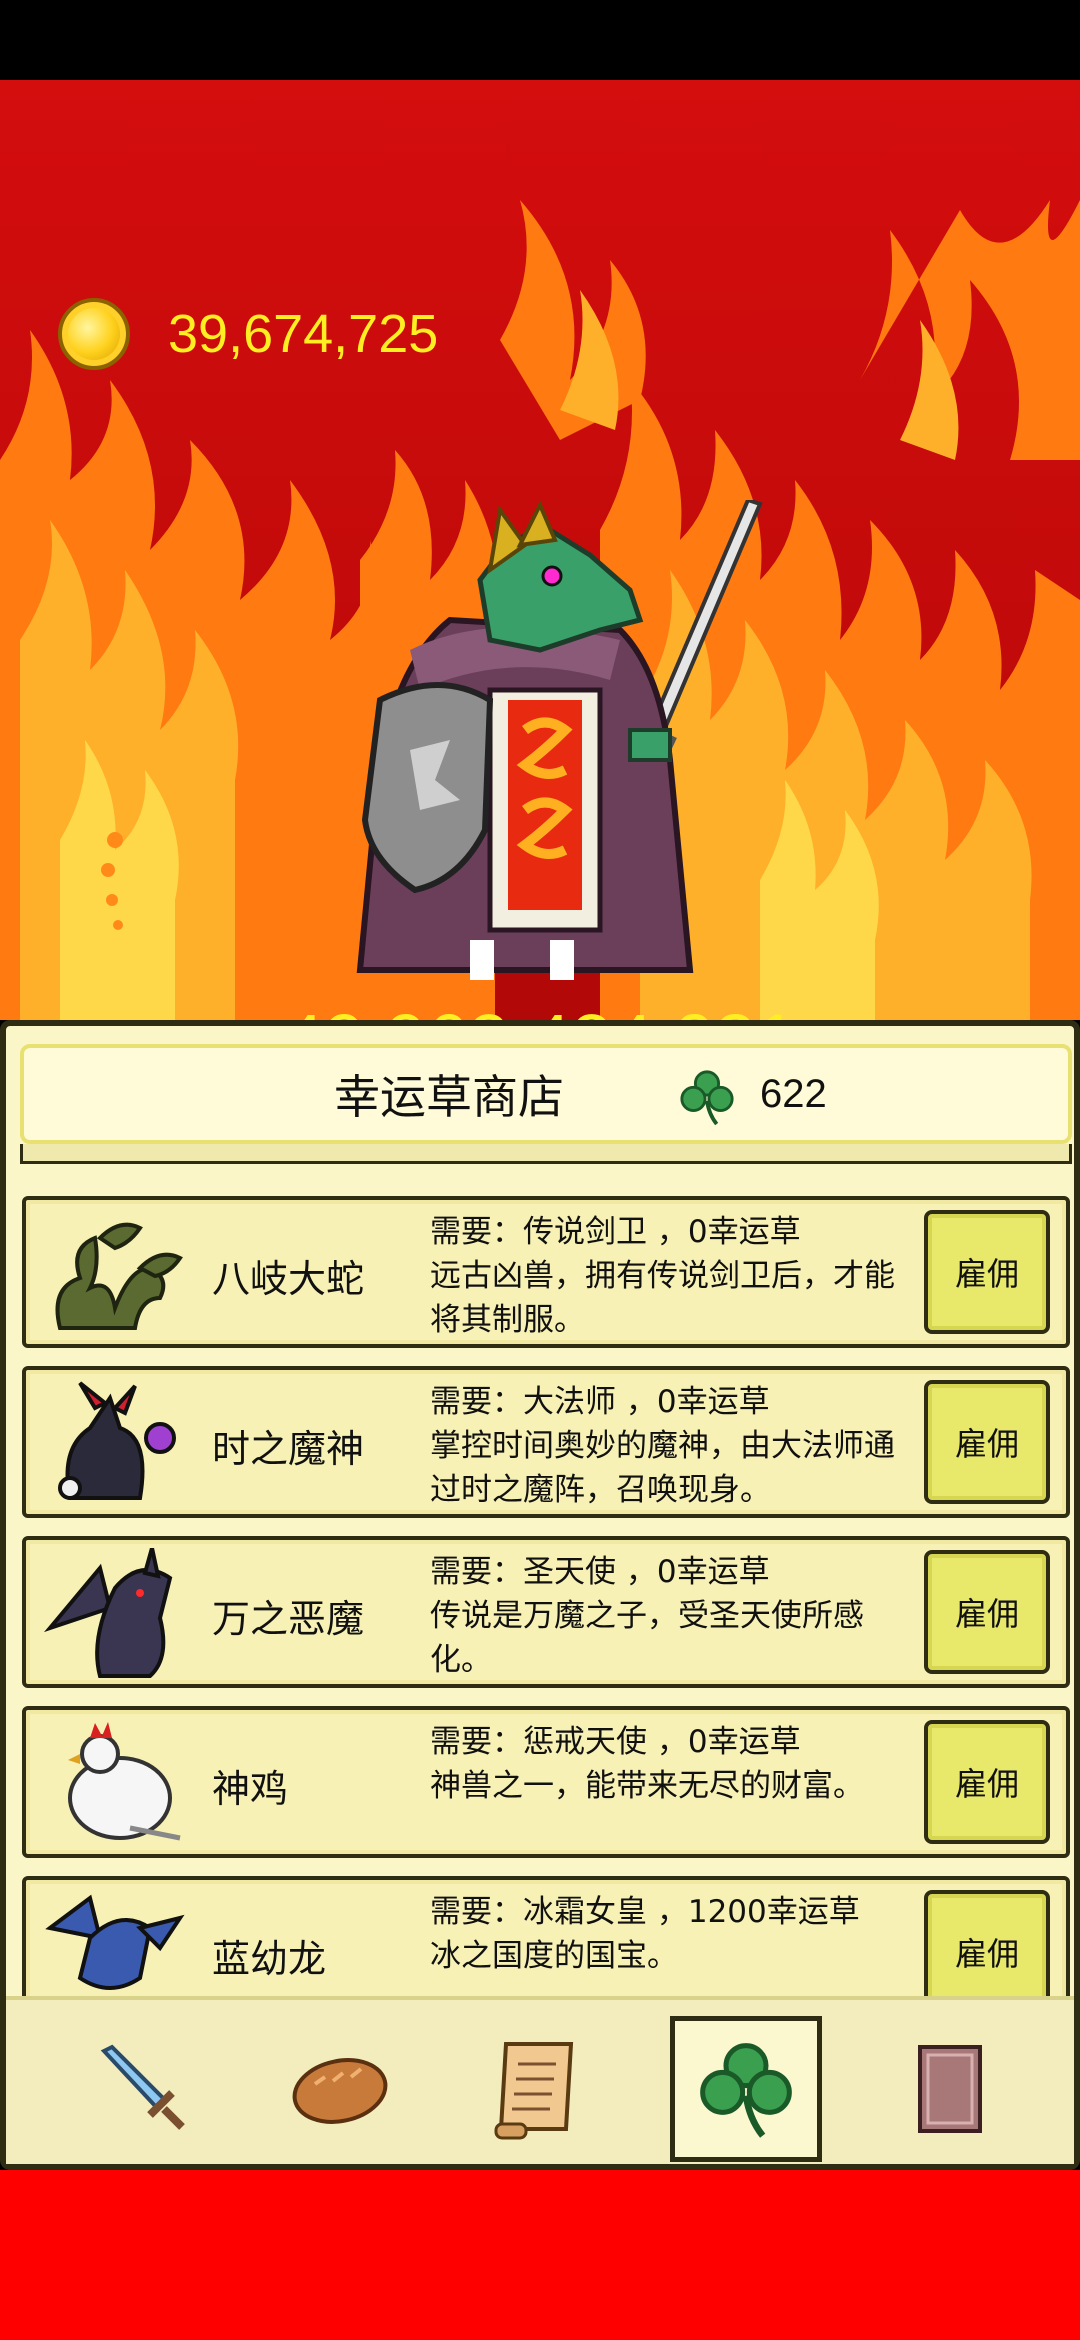 The width and height of the screenshot is (1080, 2340). Describe the element at coordinates (546, 1154) in the screenshot. I see `list-top-edge` at that location.